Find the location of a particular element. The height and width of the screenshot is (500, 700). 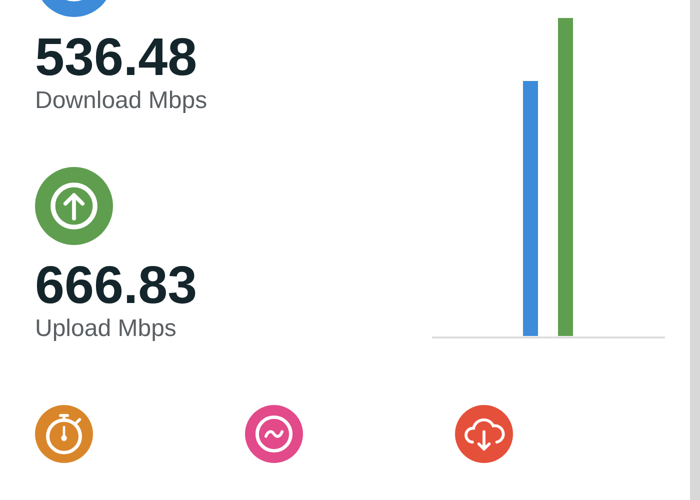

speed-value: 536.48 is located at coordinates (116, 58).